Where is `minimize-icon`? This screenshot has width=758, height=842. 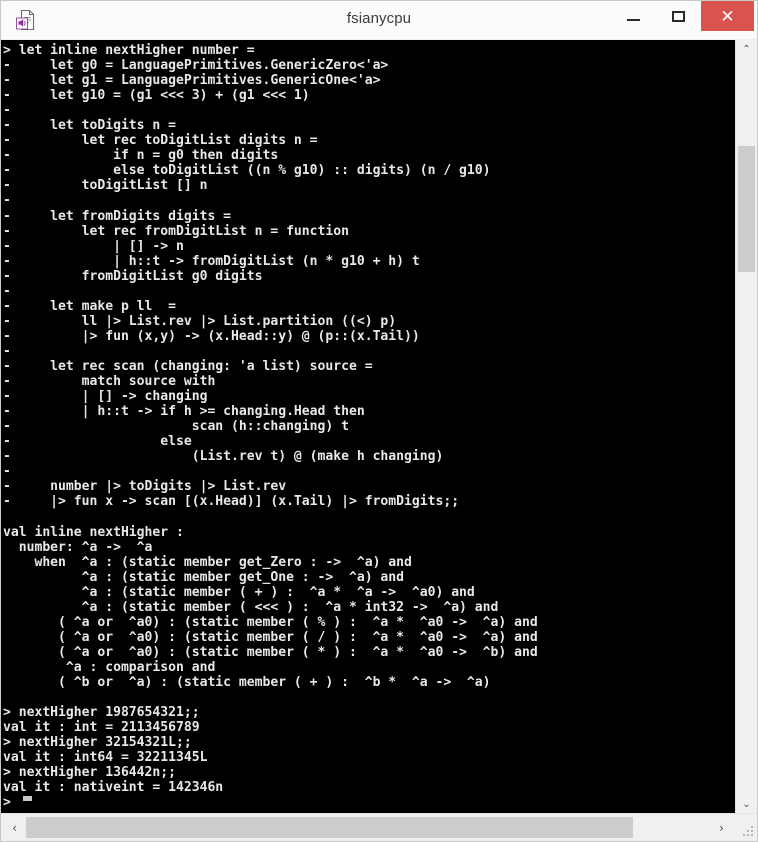 minimize-icon is located at coordinates (633, 19).